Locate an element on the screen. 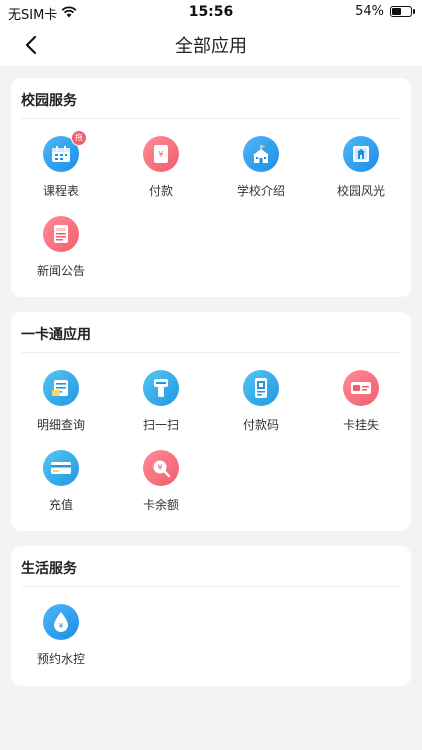 The width and height of the screenshot is (422, 750). app-label: 校园风光 is located at coordinates (360, 191).